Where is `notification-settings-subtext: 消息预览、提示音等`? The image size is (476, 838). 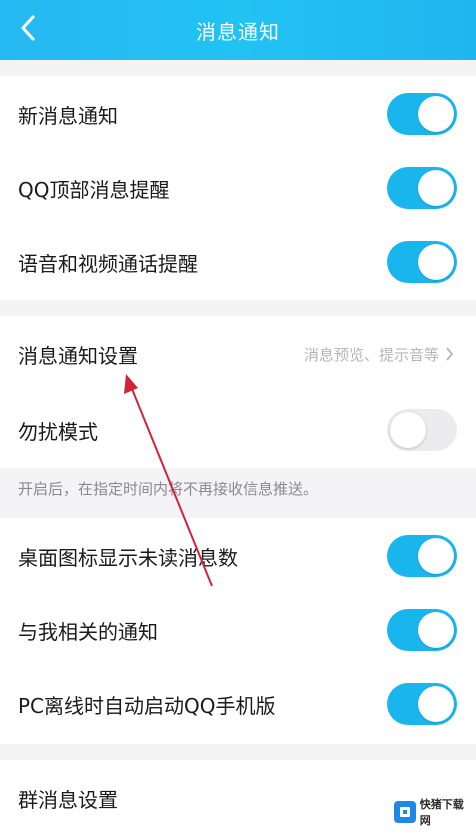
notification-settings-subtext: 消息预览、提示音等 is located at coordinates (371, 354).